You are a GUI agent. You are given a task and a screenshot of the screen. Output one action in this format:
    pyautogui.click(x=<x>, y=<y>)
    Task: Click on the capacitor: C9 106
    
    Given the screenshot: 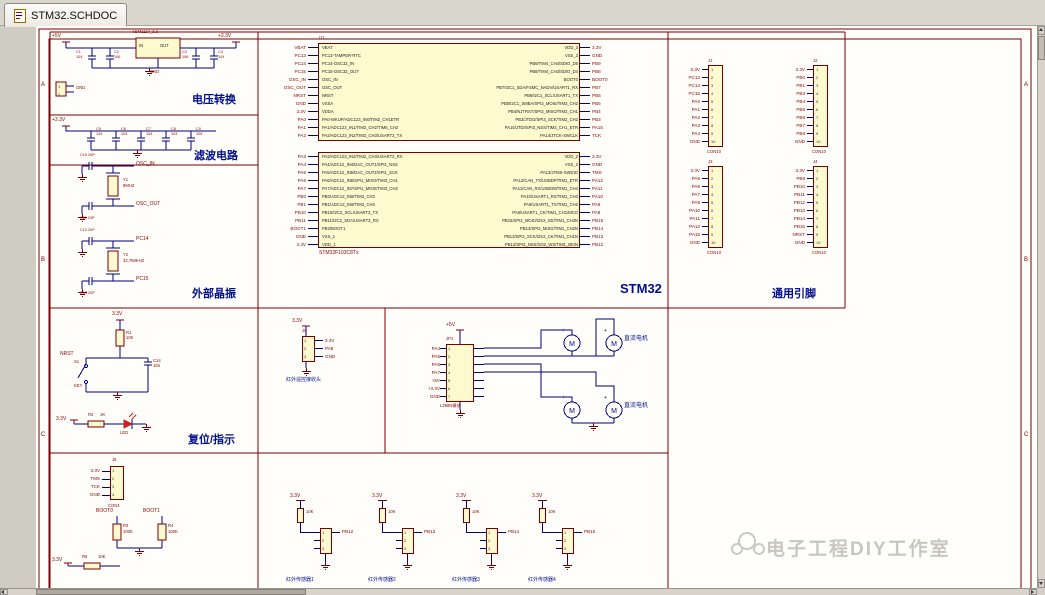 What is the action you would take?
    pyautogui.click(x=204, y=131)
    